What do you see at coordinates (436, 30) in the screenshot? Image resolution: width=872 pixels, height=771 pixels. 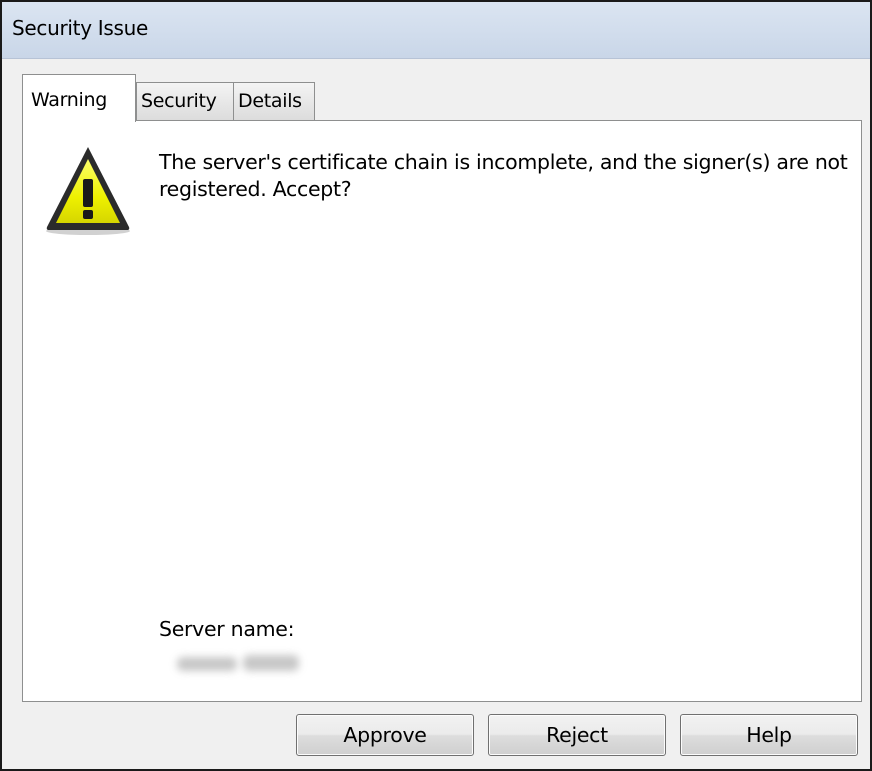 I see `title-bar: Security Issue` at bounding box center [436, 30].